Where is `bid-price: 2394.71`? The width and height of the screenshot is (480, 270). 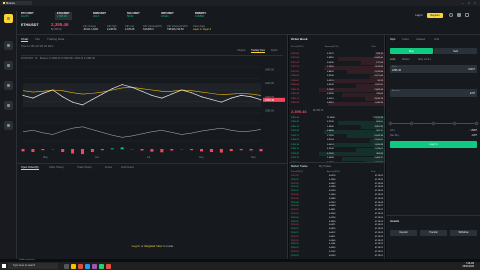 bid-price: 2394.71 is located at coordinates (295, 135).